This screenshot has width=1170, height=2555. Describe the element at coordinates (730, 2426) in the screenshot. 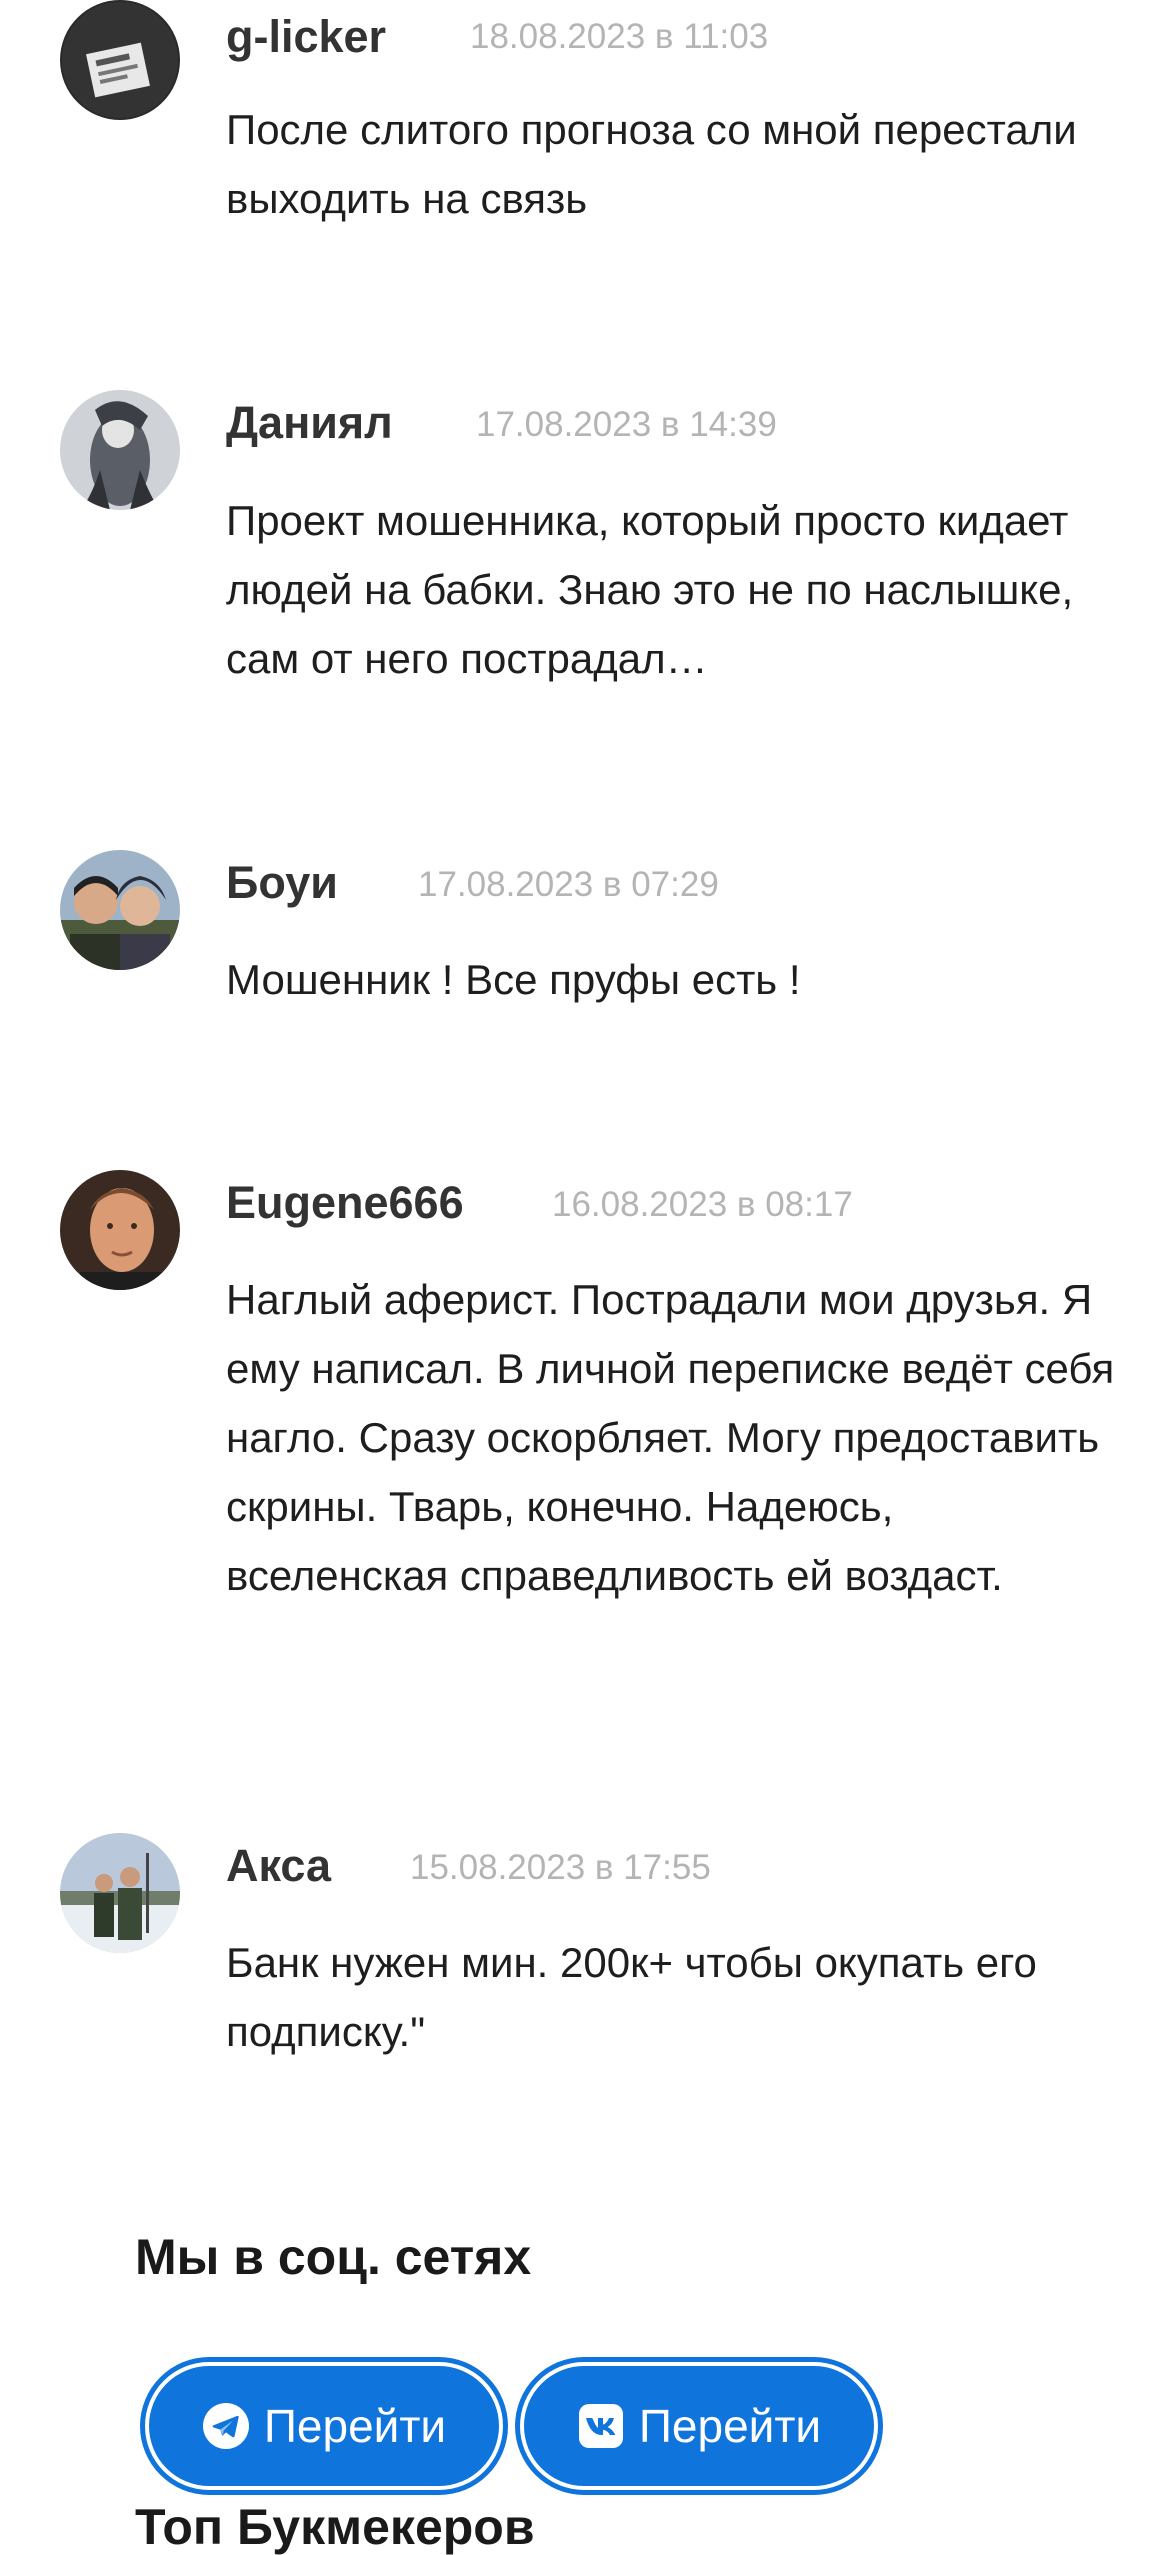

I see `vk-button-label: Перейти` at that location.